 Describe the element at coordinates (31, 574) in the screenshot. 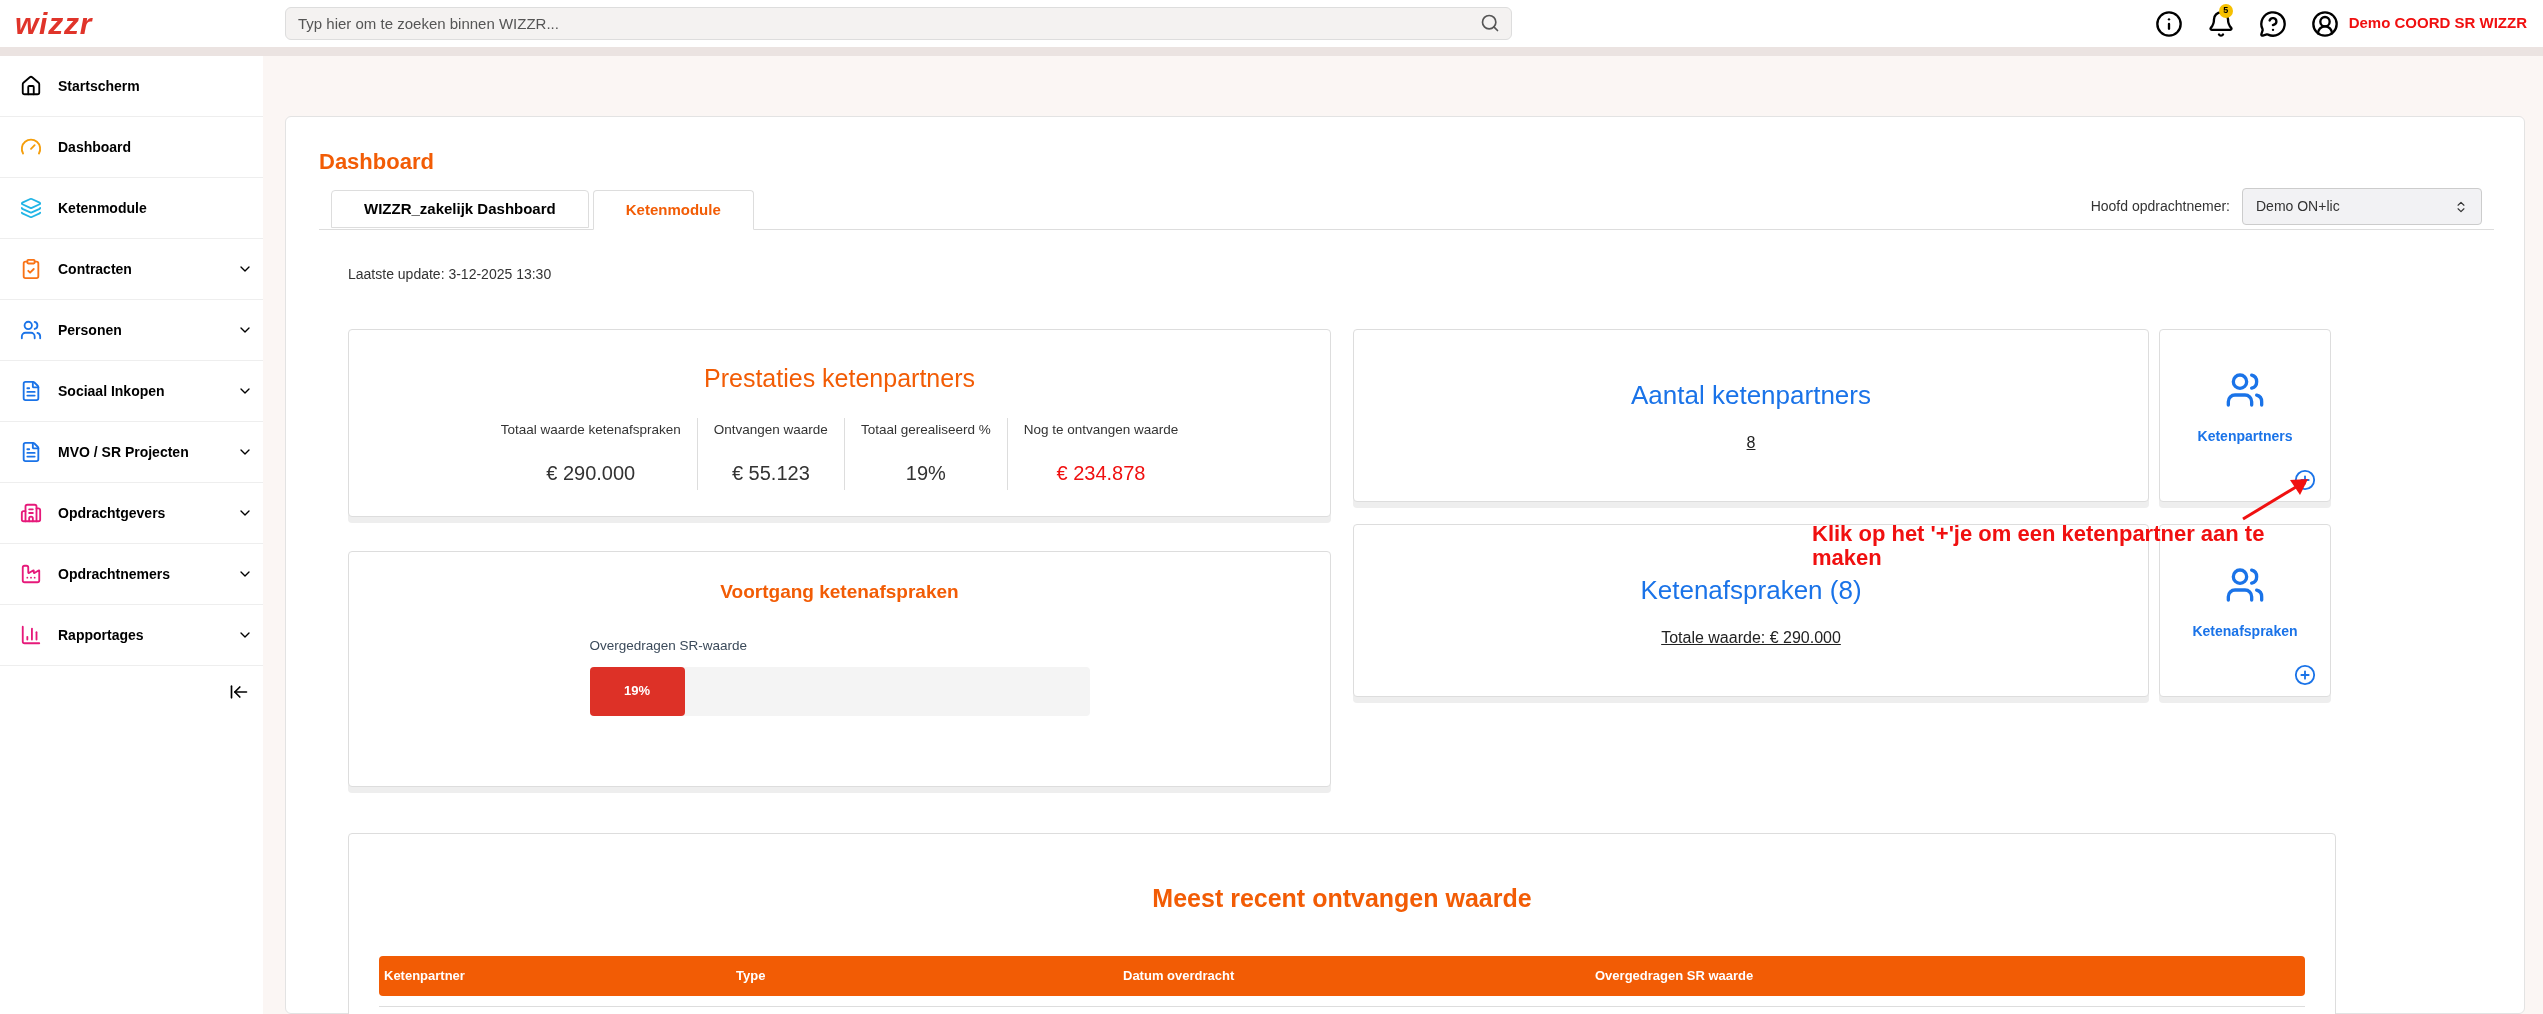

I see `factory-icon` at that location.